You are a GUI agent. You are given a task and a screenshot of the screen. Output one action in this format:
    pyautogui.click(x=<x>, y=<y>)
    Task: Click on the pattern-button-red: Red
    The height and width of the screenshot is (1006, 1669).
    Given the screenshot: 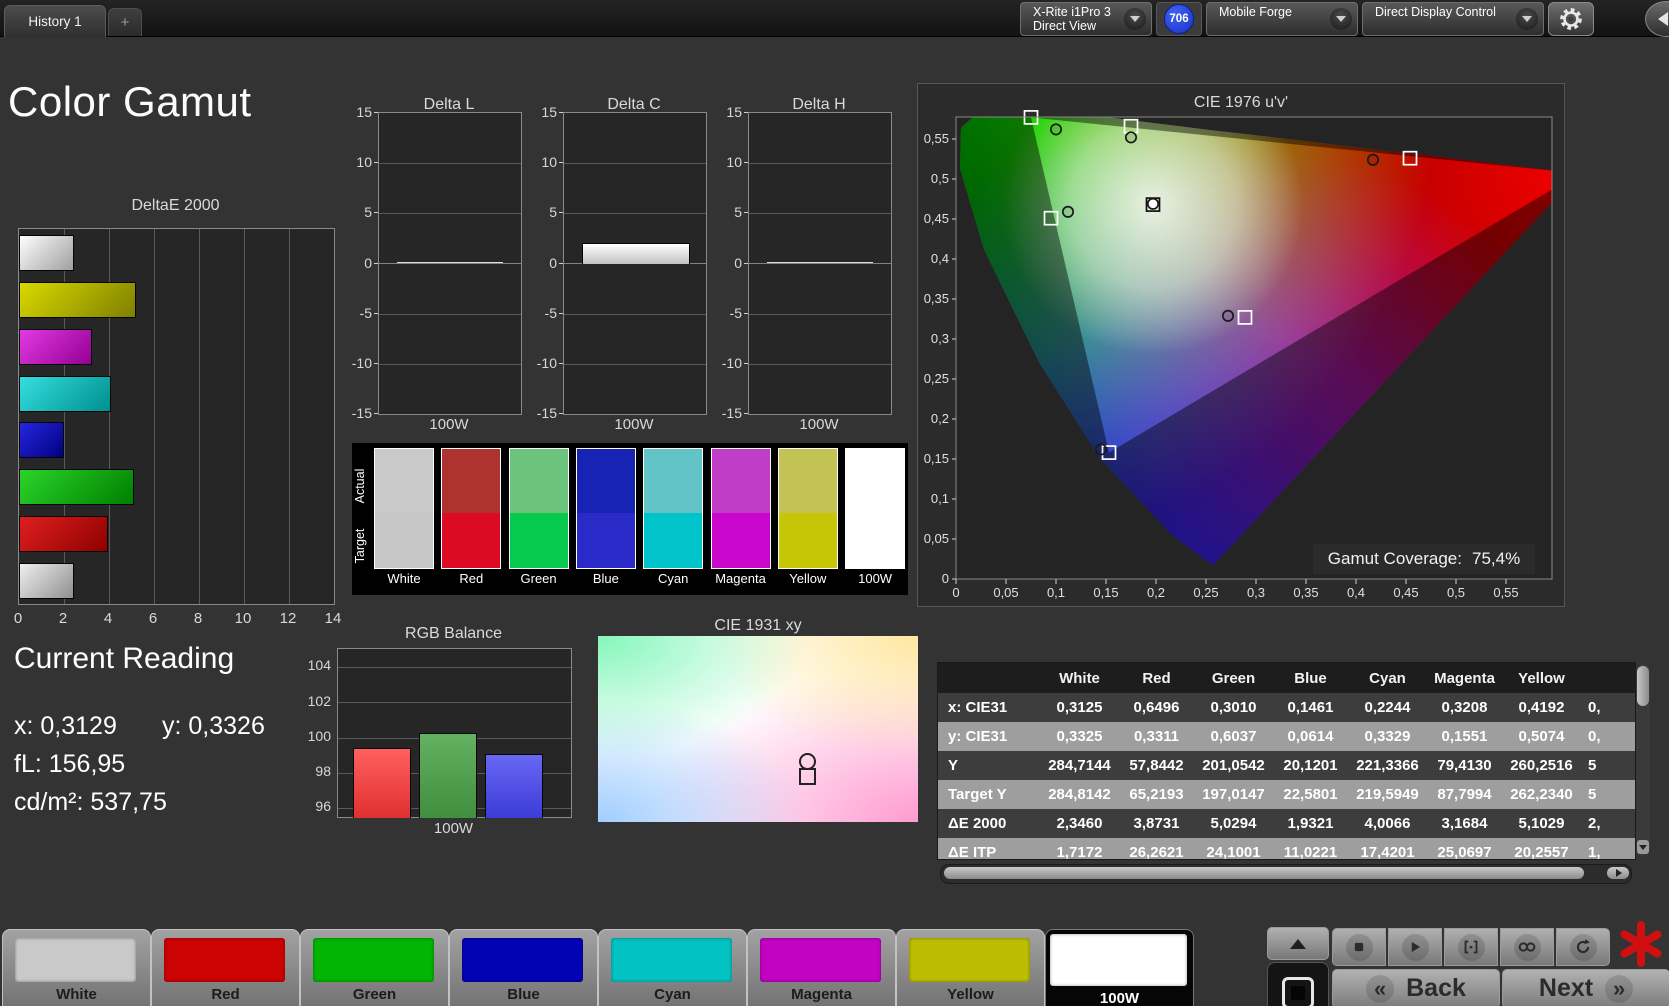 What is the action you would take?
    pyautogui.click(x=225, y=967)
    